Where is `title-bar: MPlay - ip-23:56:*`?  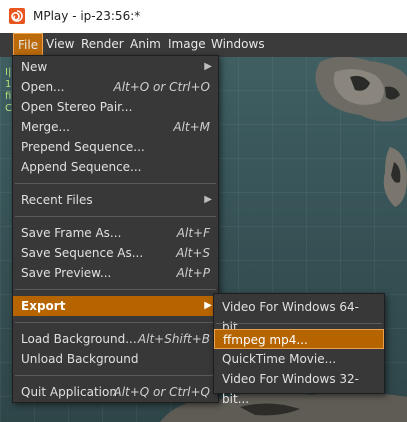 title-bar: MPlay - ip-23:56:* is located at coordinates (203, 16).